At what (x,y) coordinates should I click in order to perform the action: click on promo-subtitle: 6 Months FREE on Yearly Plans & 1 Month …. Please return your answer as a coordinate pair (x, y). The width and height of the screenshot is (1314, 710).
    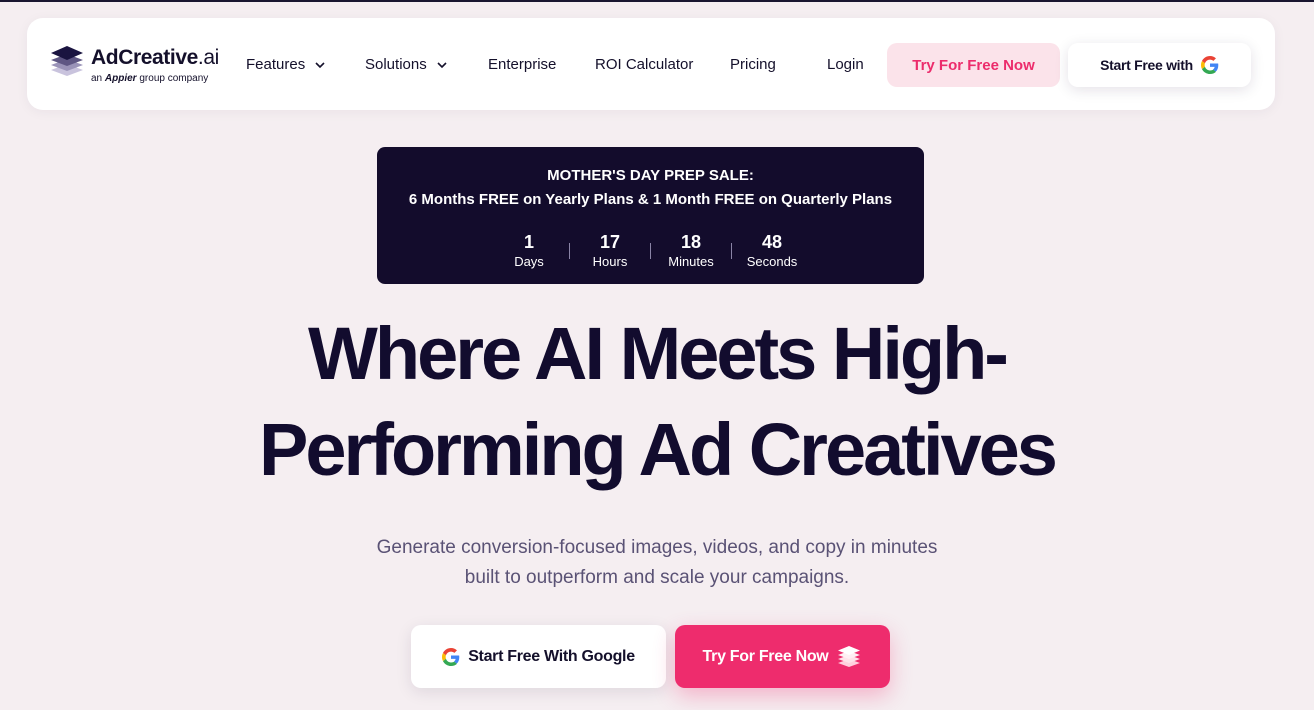
    Looking at the image, I should click on (650, 199).